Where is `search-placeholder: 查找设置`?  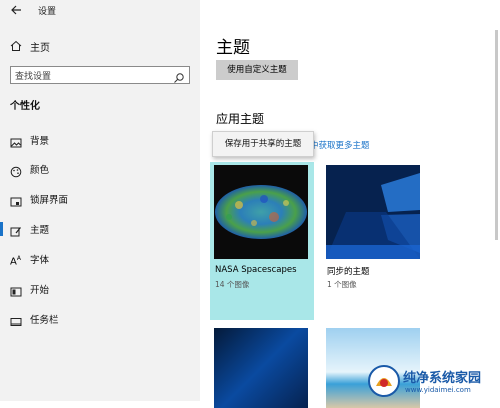 search-placeholder: 查找设置 is located at coordinates (33, 77).